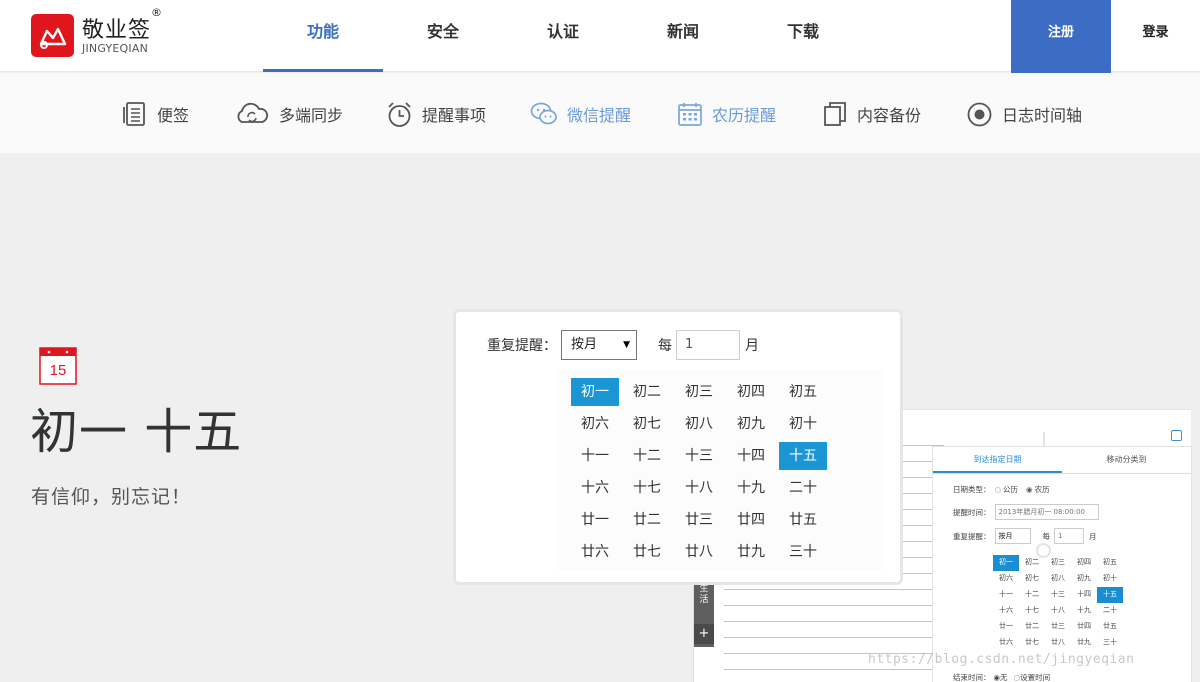  I want to click on lunar-day-option: 二十, so click(803, 488).